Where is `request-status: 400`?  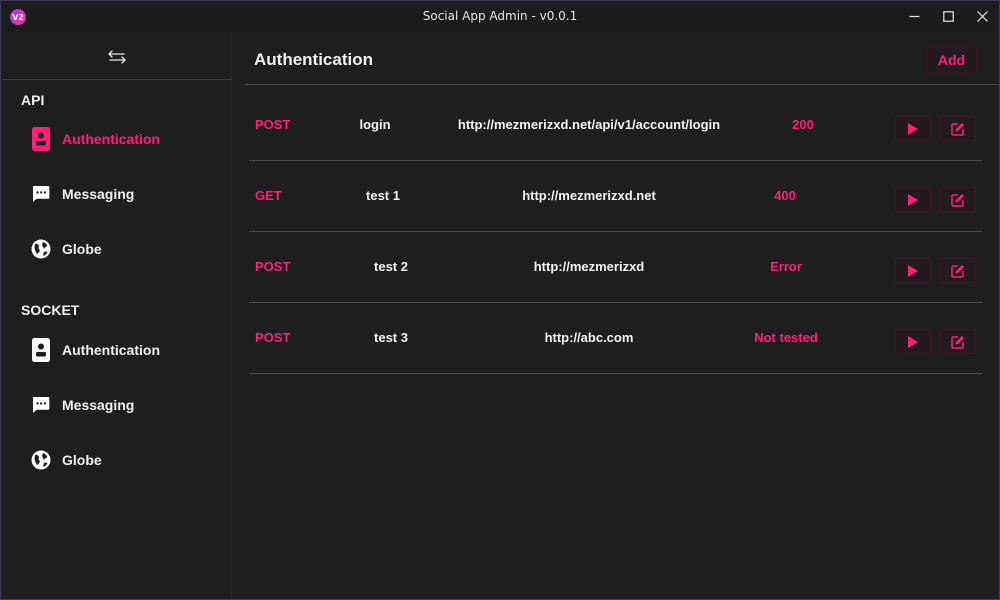
request-status: 400 is located at coordinates (785, 195).